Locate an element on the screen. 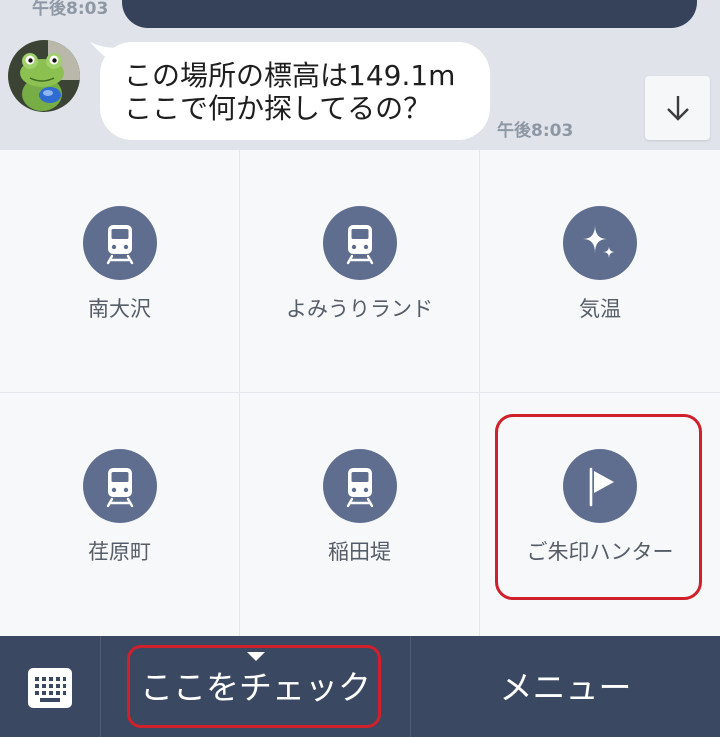 The width and height of the screenshot is (720, 737). highlight-box-check is located at coordinates (254, 686).